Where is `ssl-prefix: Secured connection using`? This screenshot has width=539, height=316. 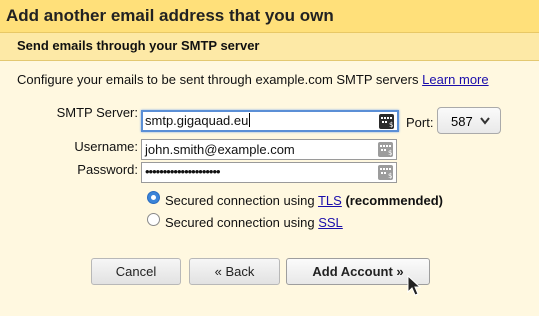 ssl-prefix: Secured connection using is located at coordinates (242, 222).